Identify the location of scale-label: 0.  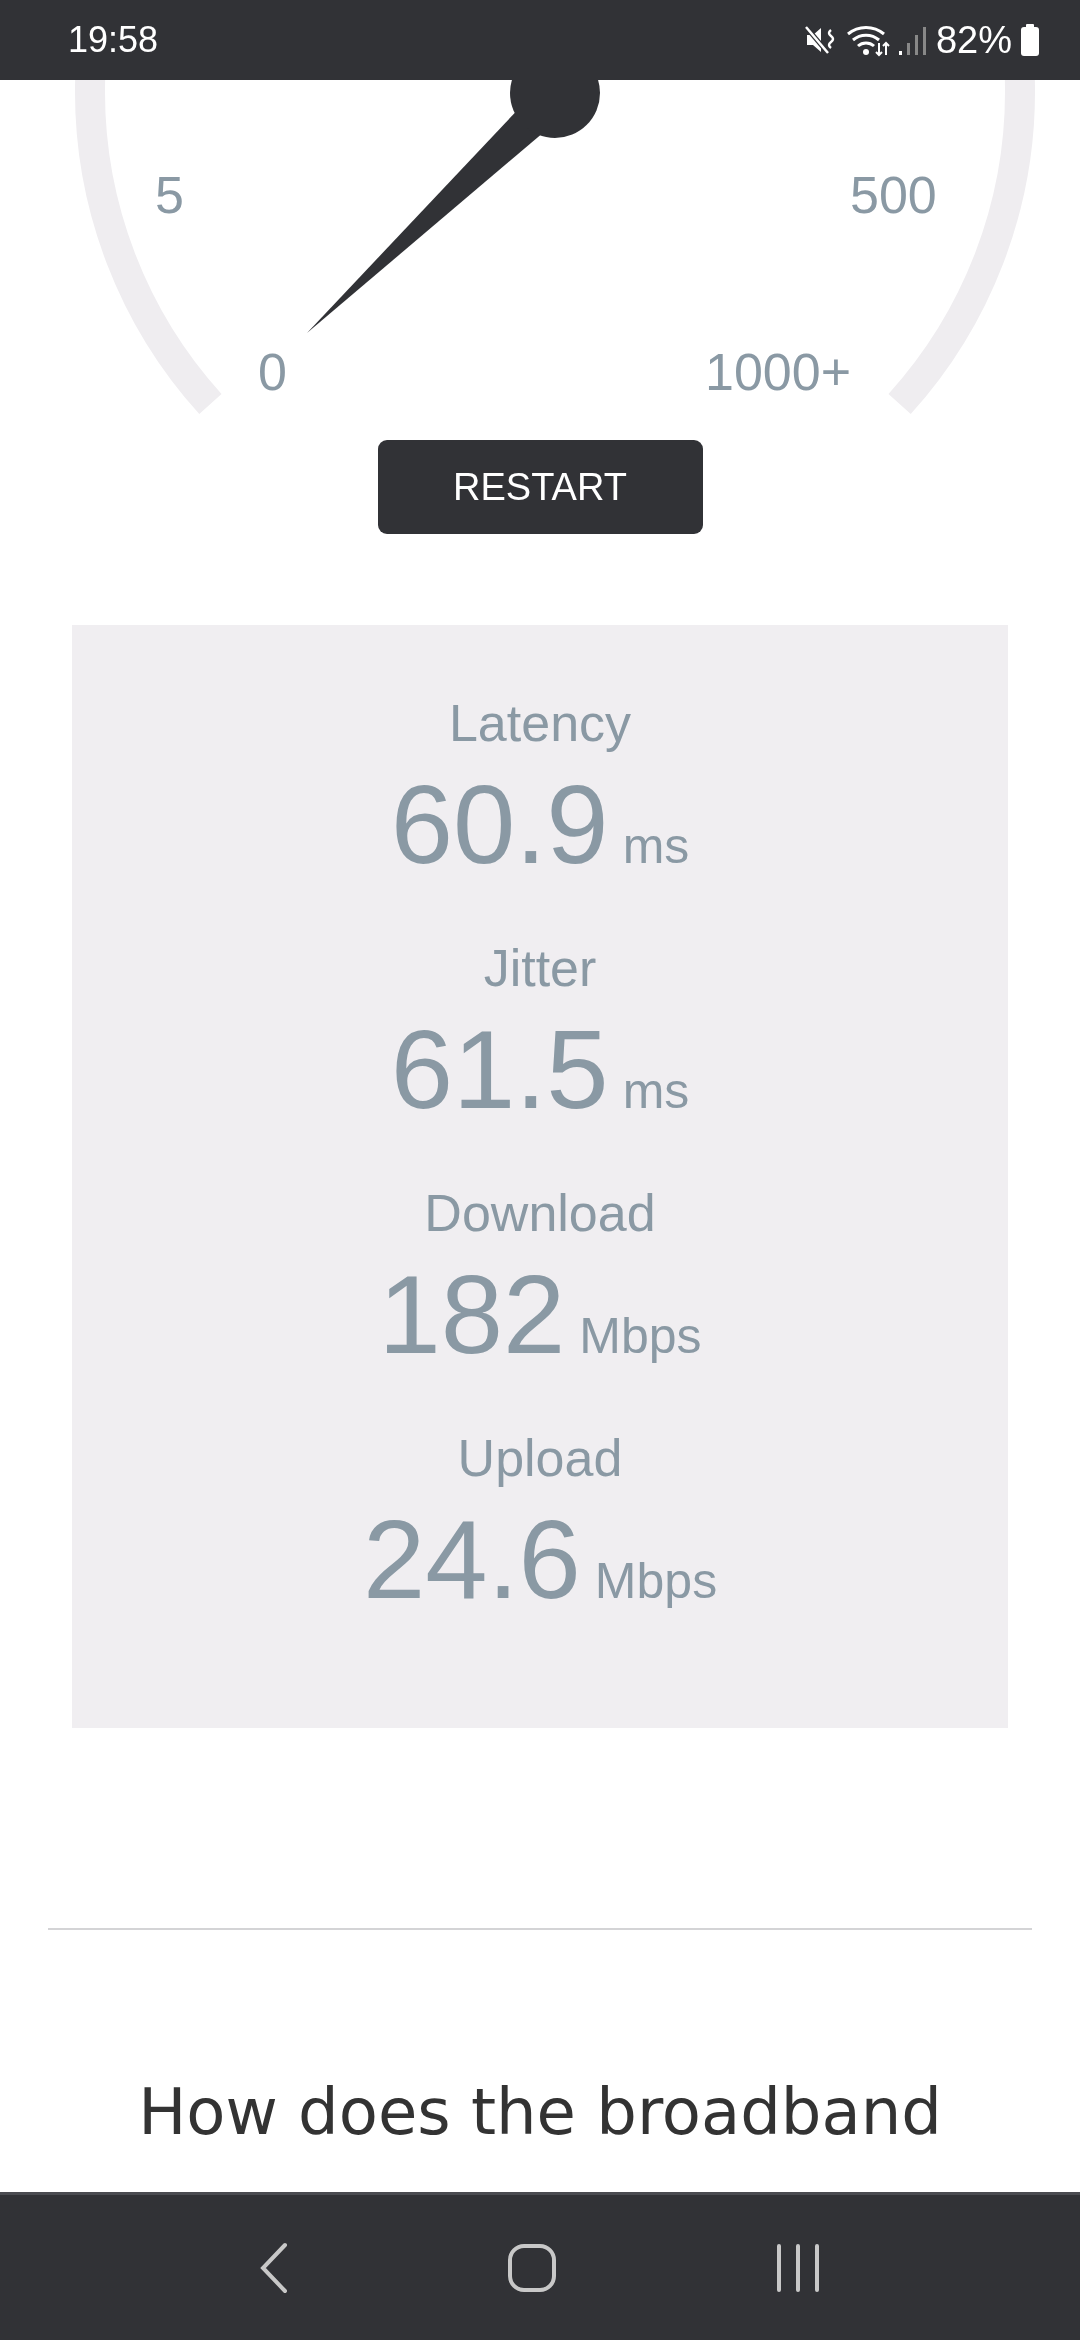
(272, 372).